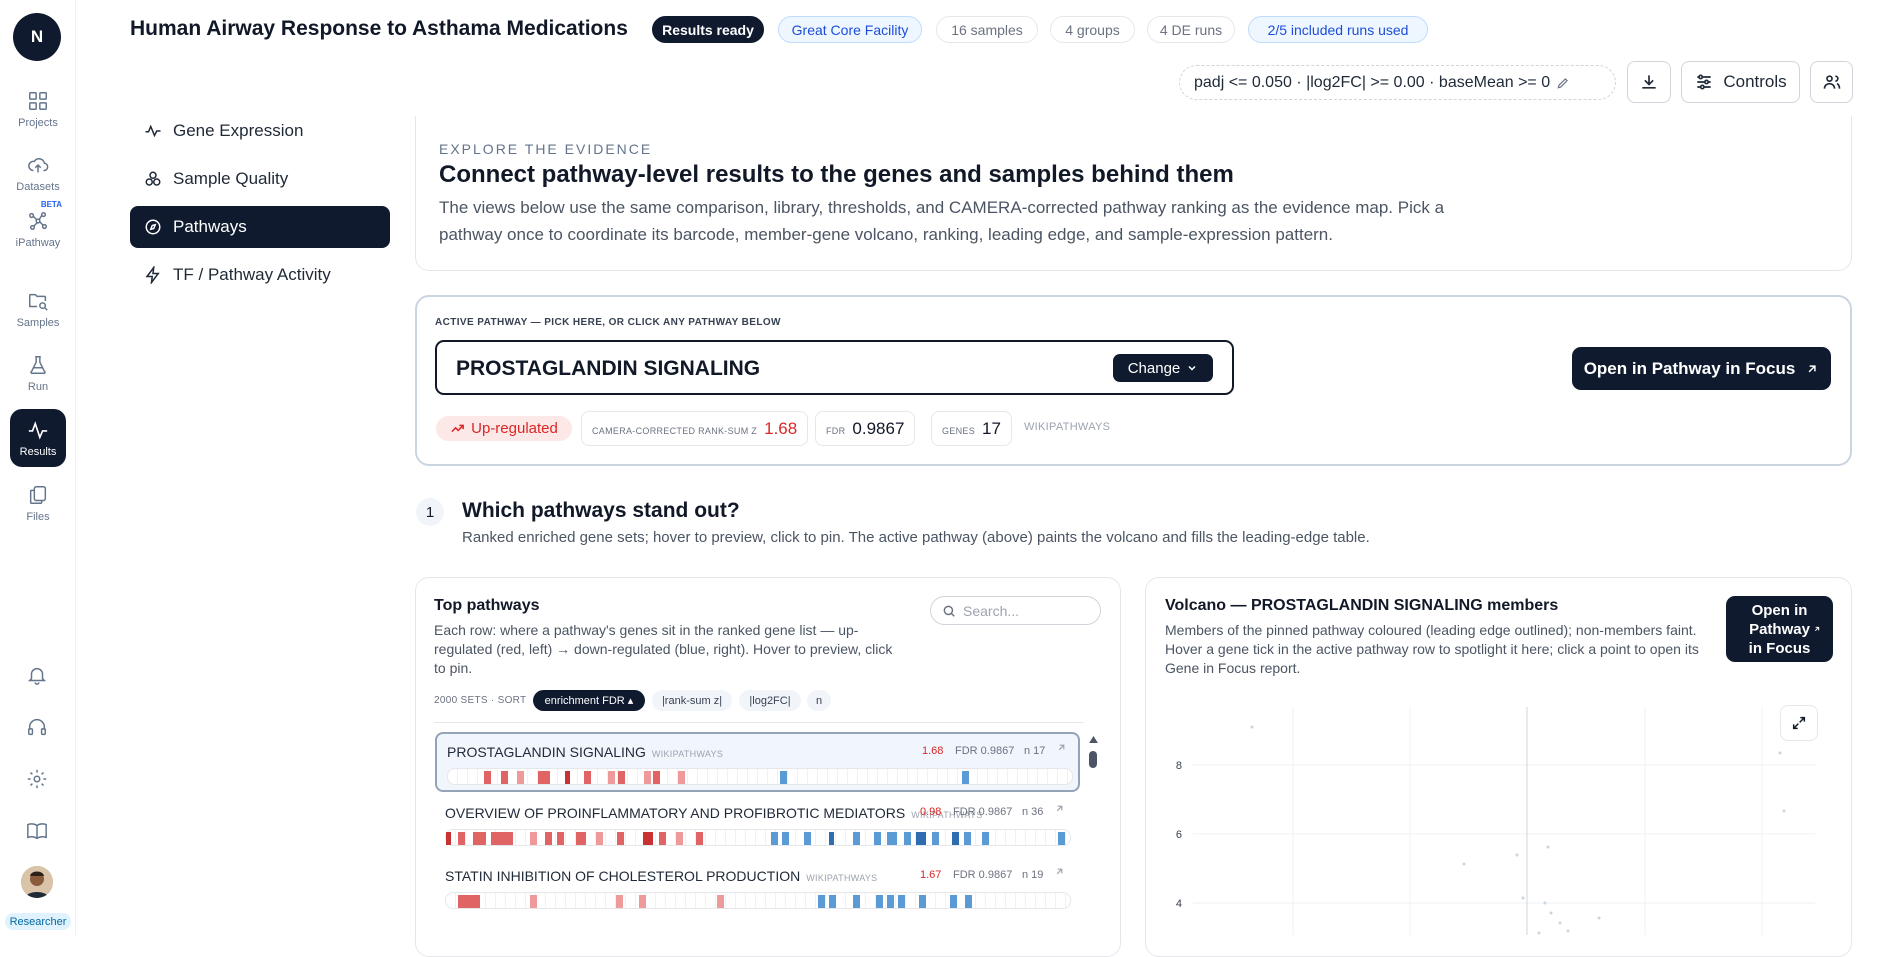  What do you see at coordinates (1755, 81) in the screenshot?
I see `controls-label: Controls` at bounding box center [1755, 81].